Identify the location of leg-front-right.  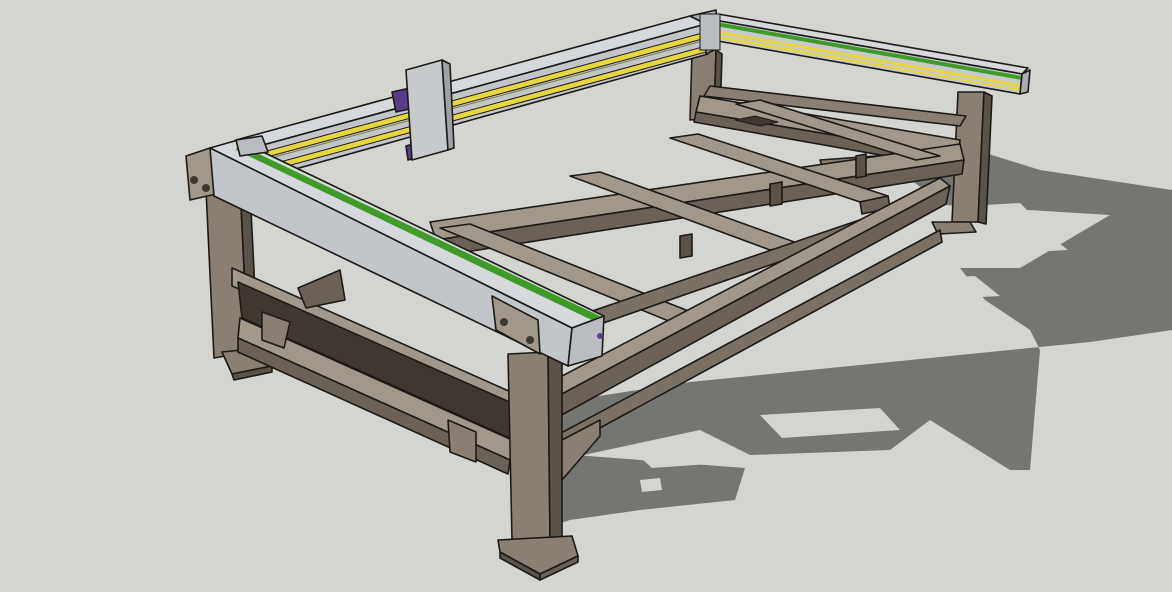
(529, 446).